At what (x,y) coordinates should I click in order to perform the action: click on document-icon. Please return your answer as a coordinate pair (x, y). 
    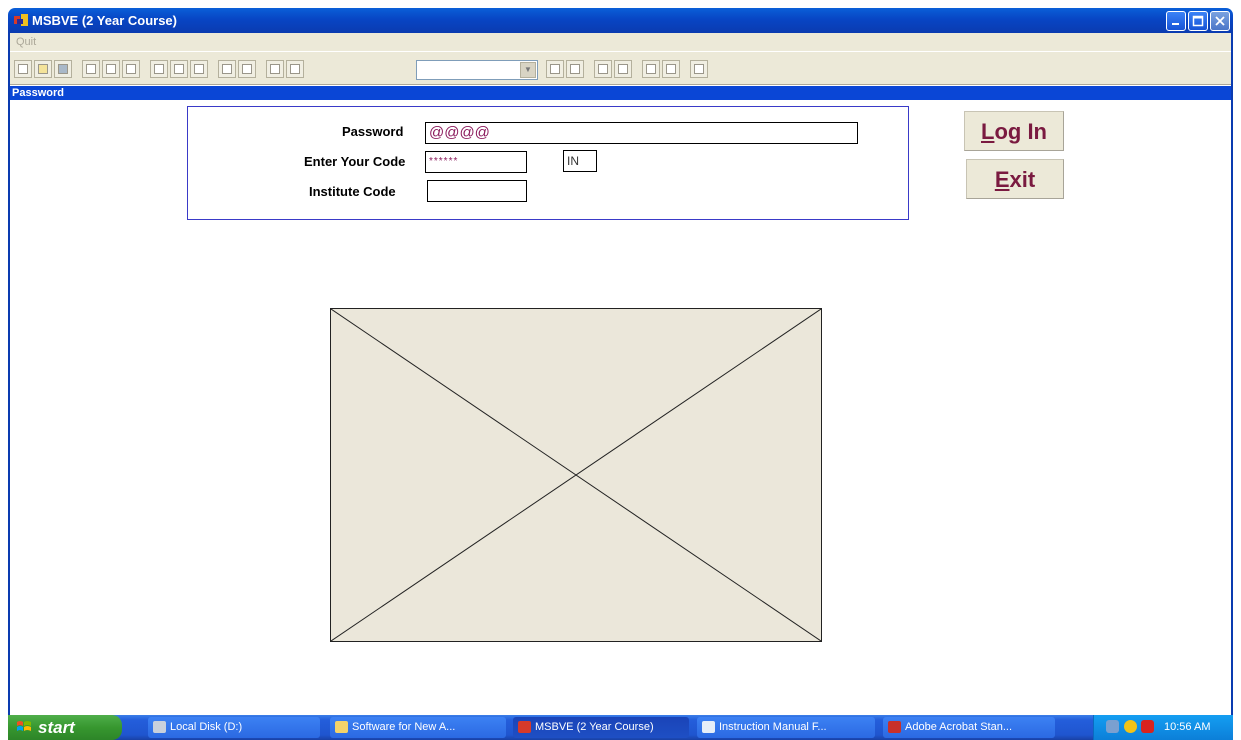
    Looking at the image, I should click on (708, 727).